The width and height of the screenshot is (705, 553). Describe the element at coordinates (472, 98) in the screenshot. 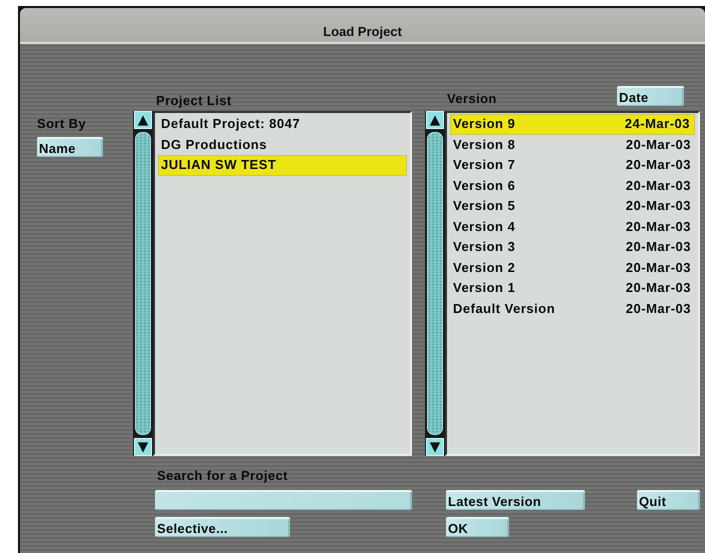

I see `list-label: Version` at that location.